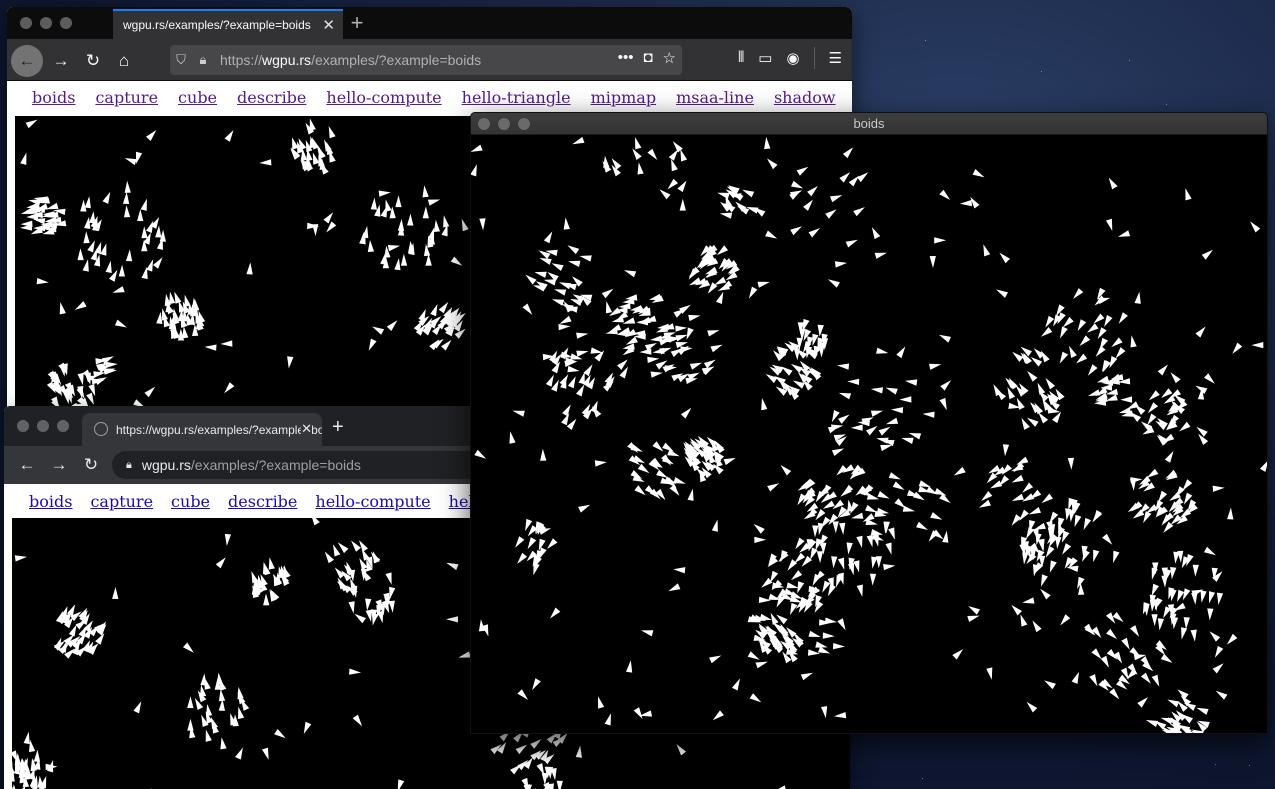  Describe the element at coordinates (805, 97) in the screenshot. I see `example-link-shadow: shadow` at that location.